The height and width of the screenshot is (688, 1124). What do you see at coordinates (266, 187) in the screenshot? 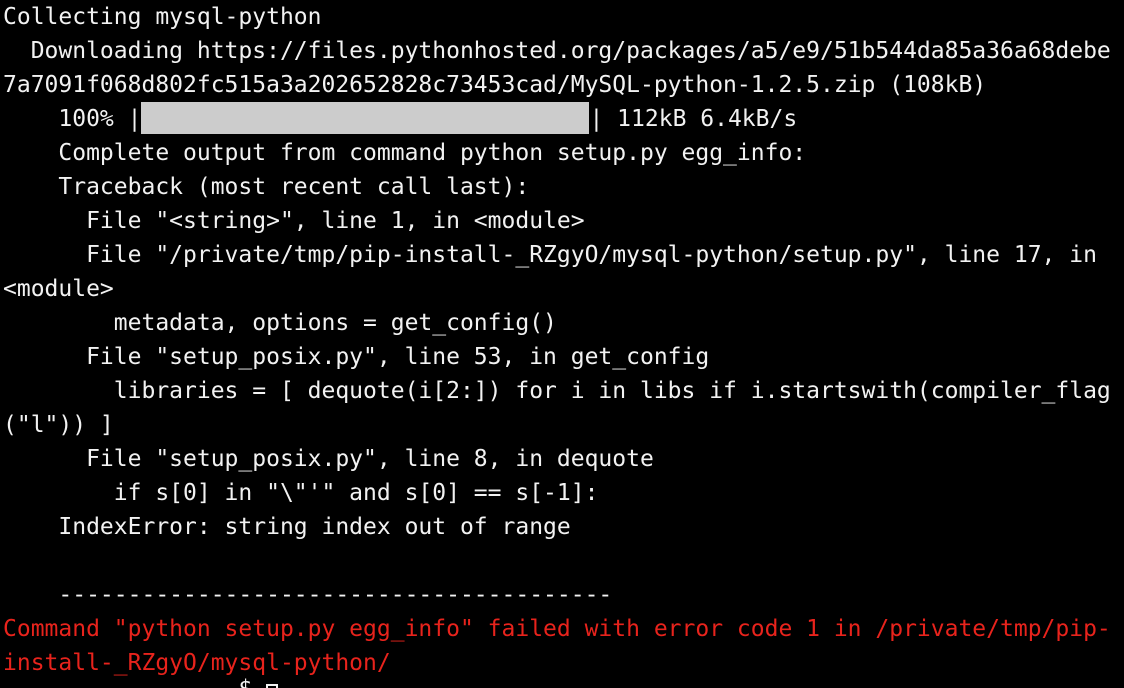
I see `output-line: Traceback (most recent call last):` at bounding box center [266, 187].